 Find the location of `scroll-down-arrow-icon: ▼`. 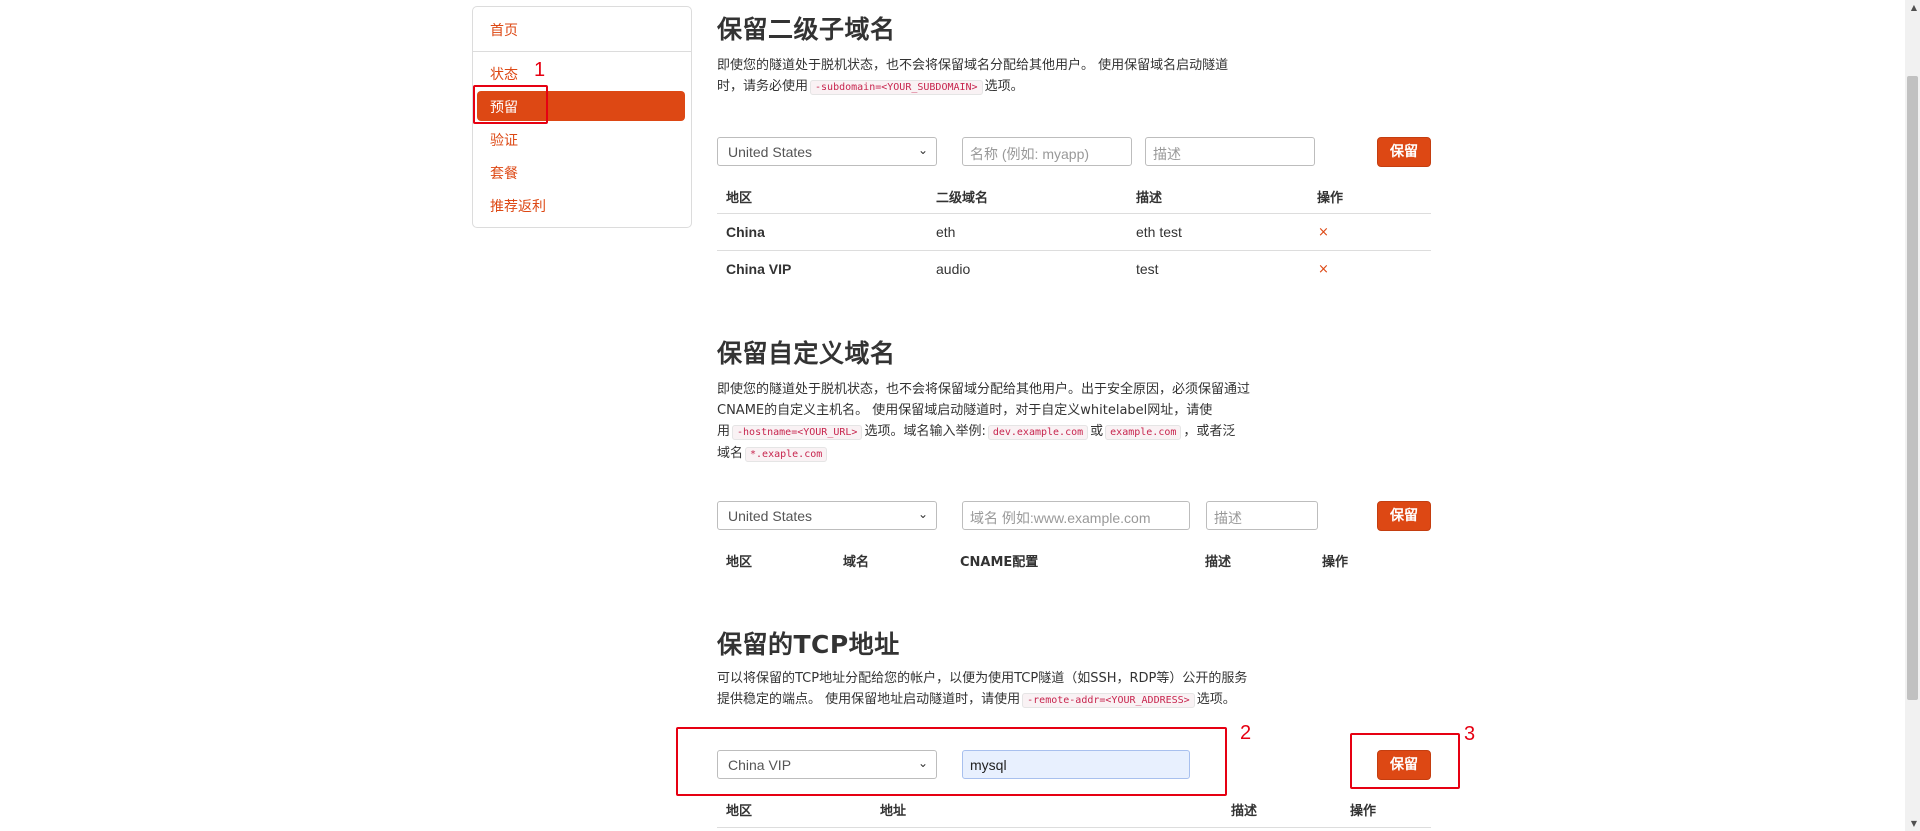

scroll-down-arrow-icon: ▼ is located at coordinates (1914, 823).